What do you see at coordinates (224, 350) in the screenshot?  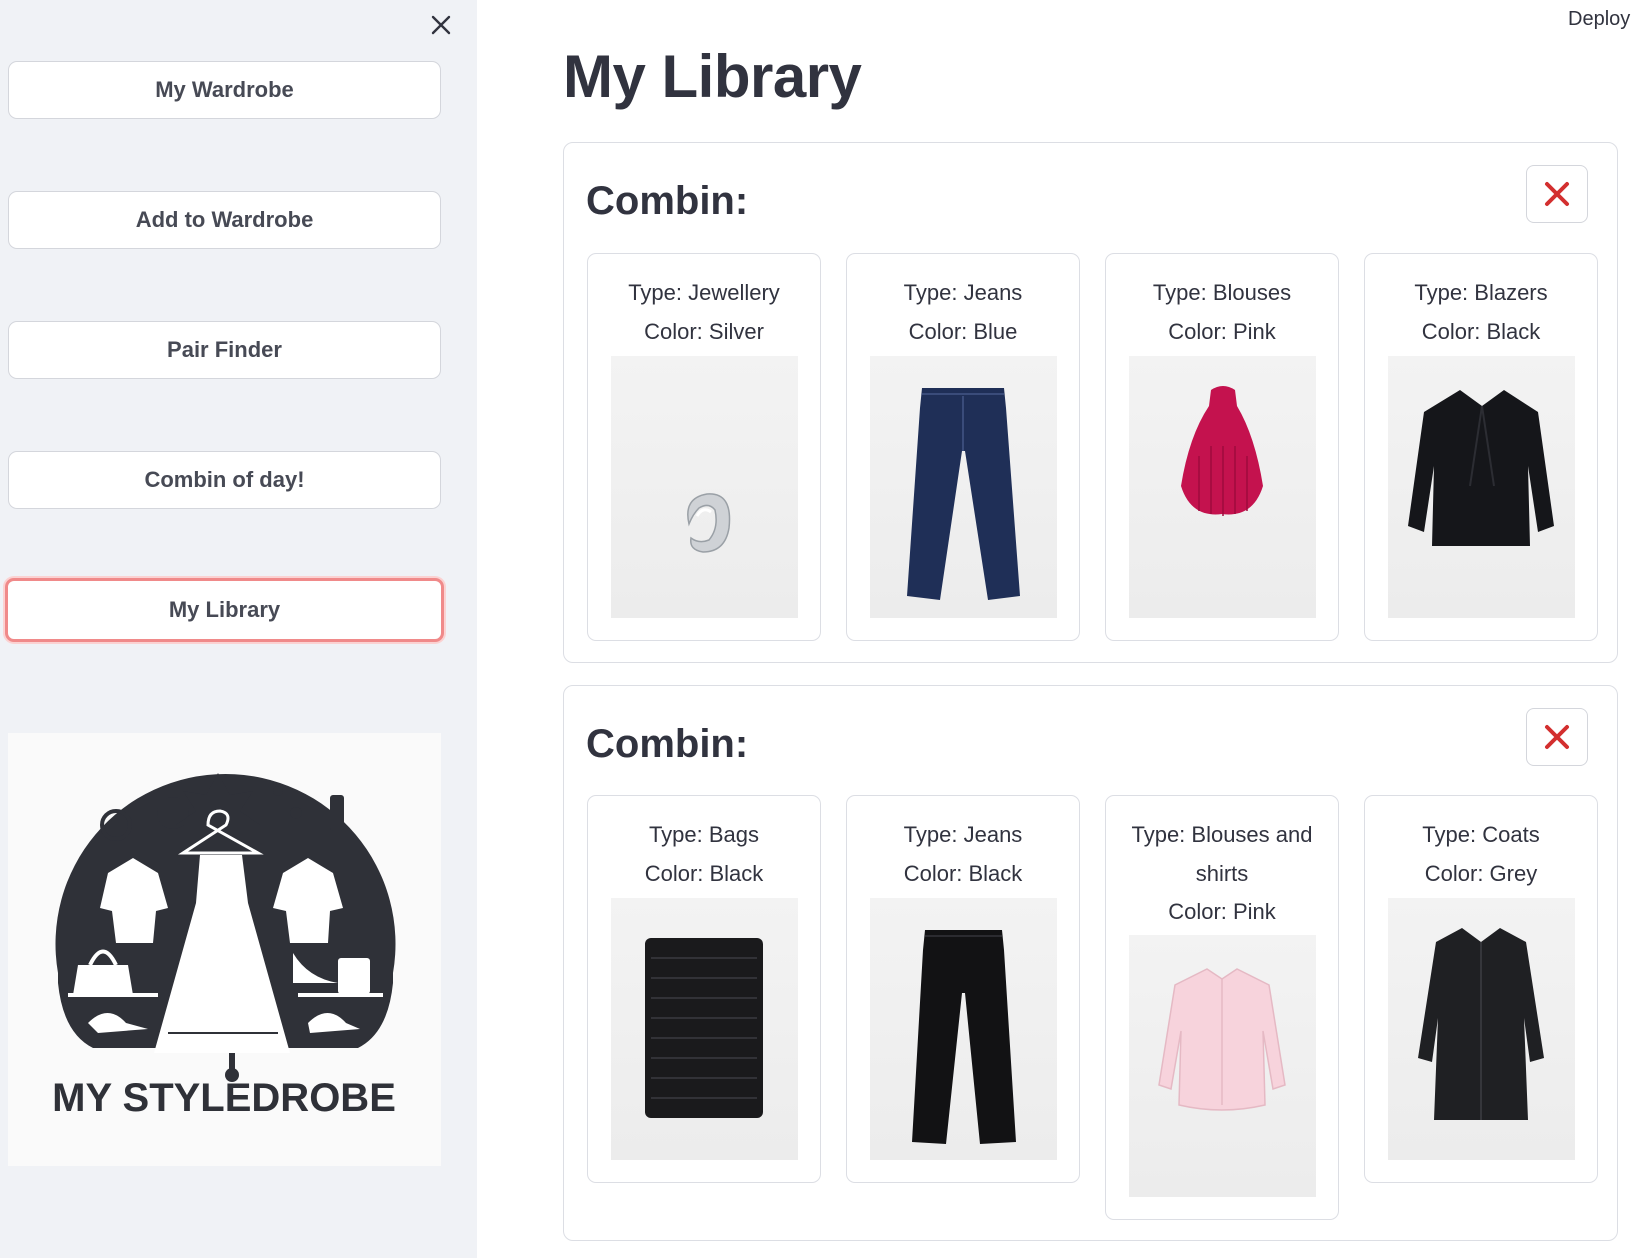 I see `sidebar-item-pair-finder: Pair Finder` at bounding box center [224, 350].